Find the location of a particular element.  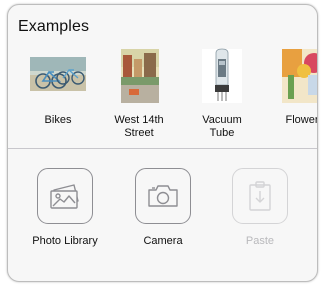

example-tube-label-line2: Tube is located at coordinates (222, 133).